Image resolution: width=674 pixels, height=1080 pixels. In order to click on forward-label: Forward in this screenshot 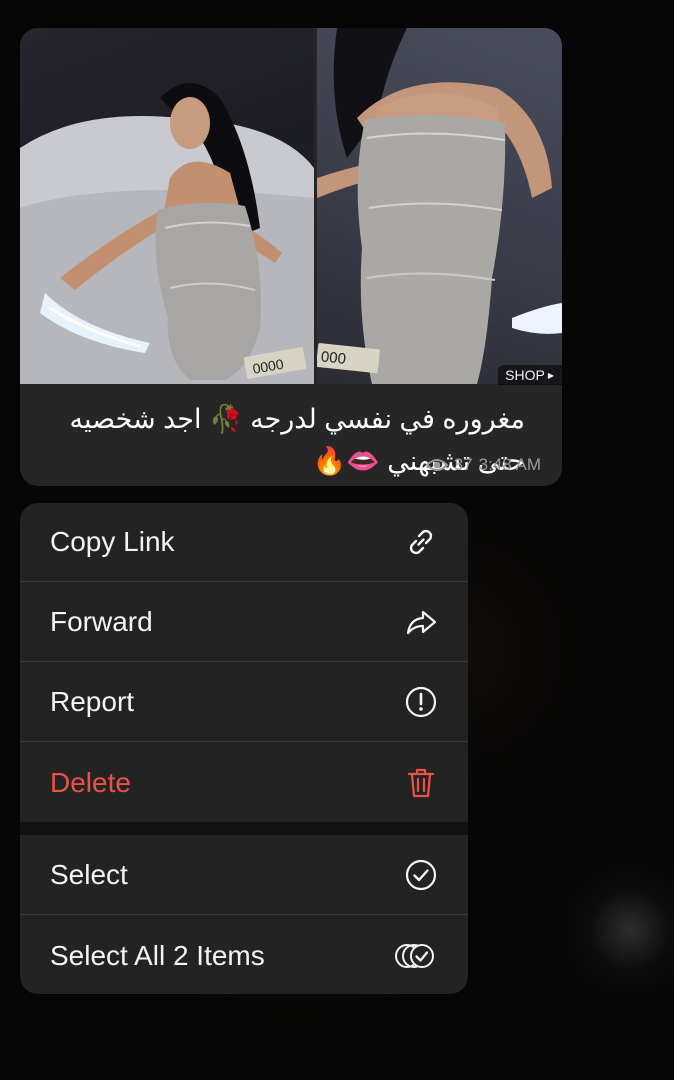, I will do `click(101, 621)`.